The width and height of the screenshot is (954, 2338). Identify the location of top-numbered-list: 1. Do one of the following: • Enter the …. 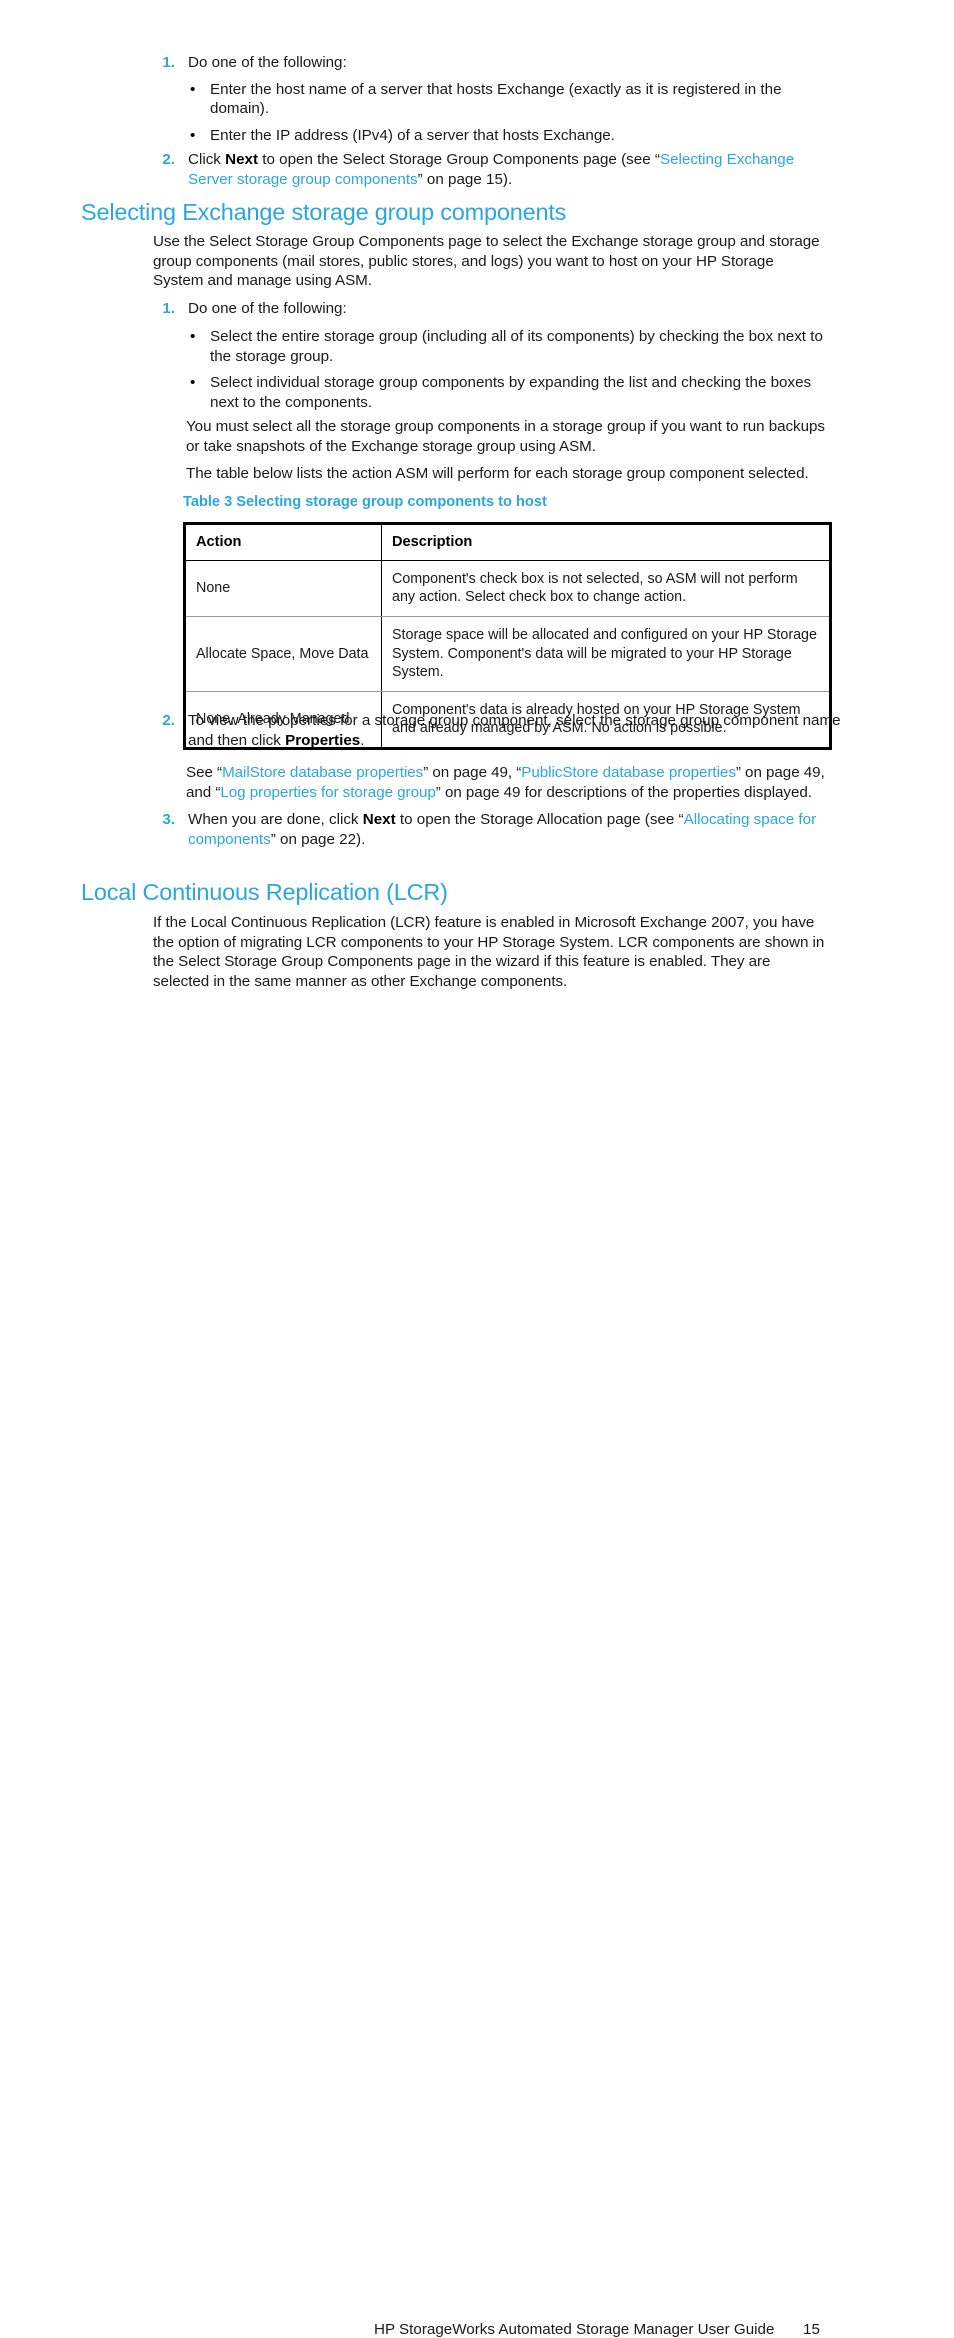
(498, 121).